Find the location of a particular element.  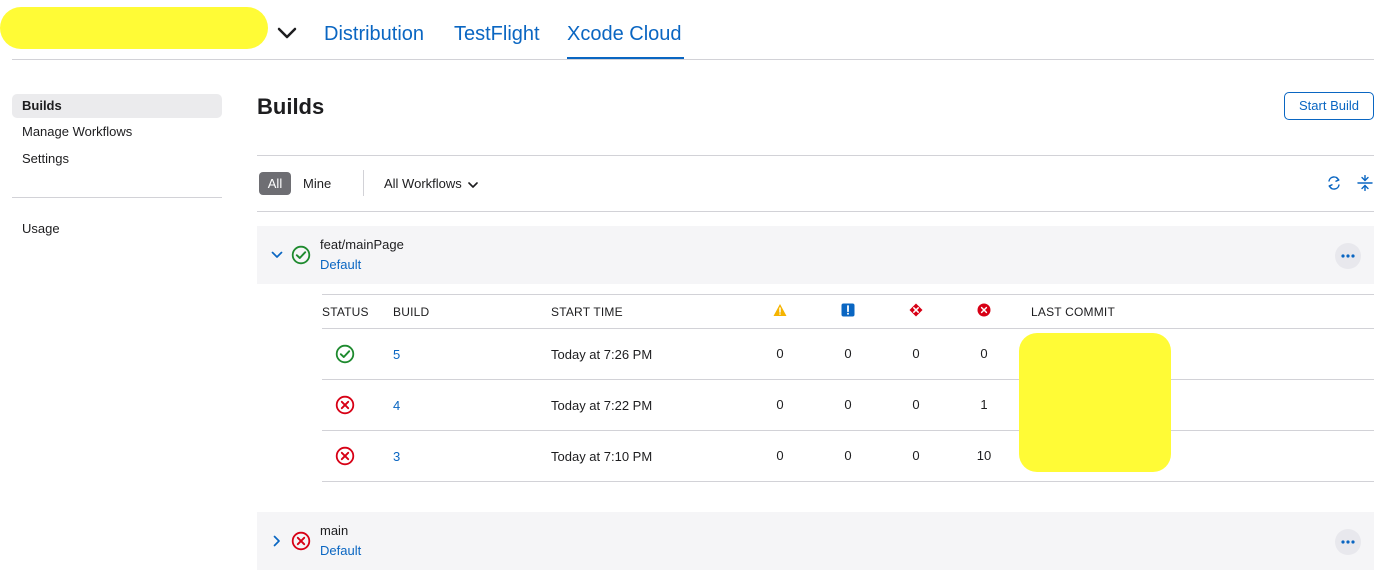

tab-xcode-cloud: Xcode Cloud is located at coordinates (624, 34).